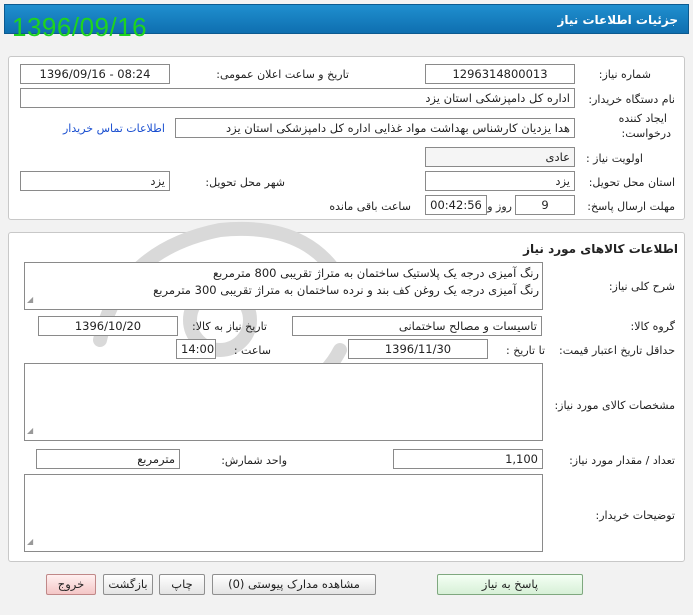 The image size is (693, 615). I want to click on contact-buyer-link: اطلاعات تماس خریدار, so click(114, 128).